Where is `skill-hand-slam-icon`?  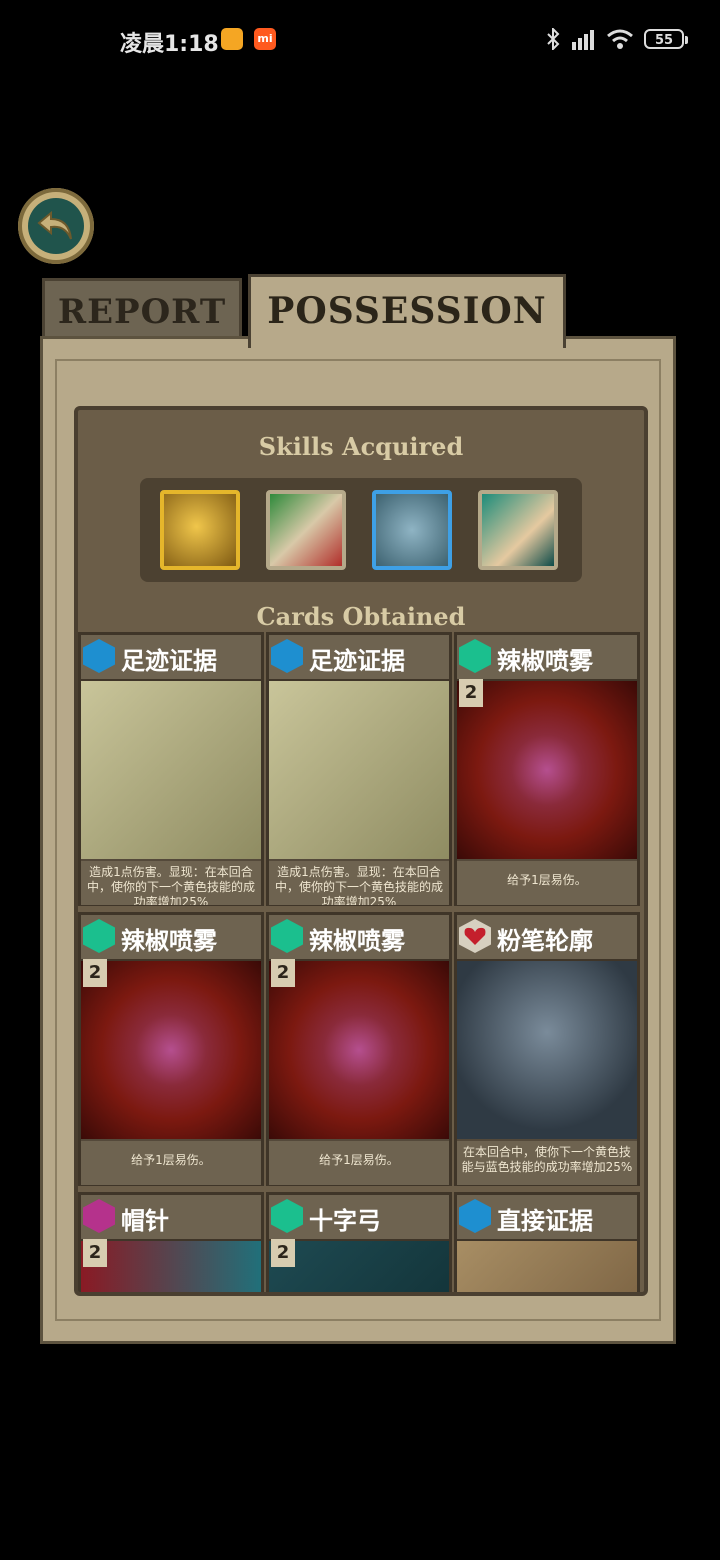
skill-hand-slam-icon is located at coordinates (412, 530).